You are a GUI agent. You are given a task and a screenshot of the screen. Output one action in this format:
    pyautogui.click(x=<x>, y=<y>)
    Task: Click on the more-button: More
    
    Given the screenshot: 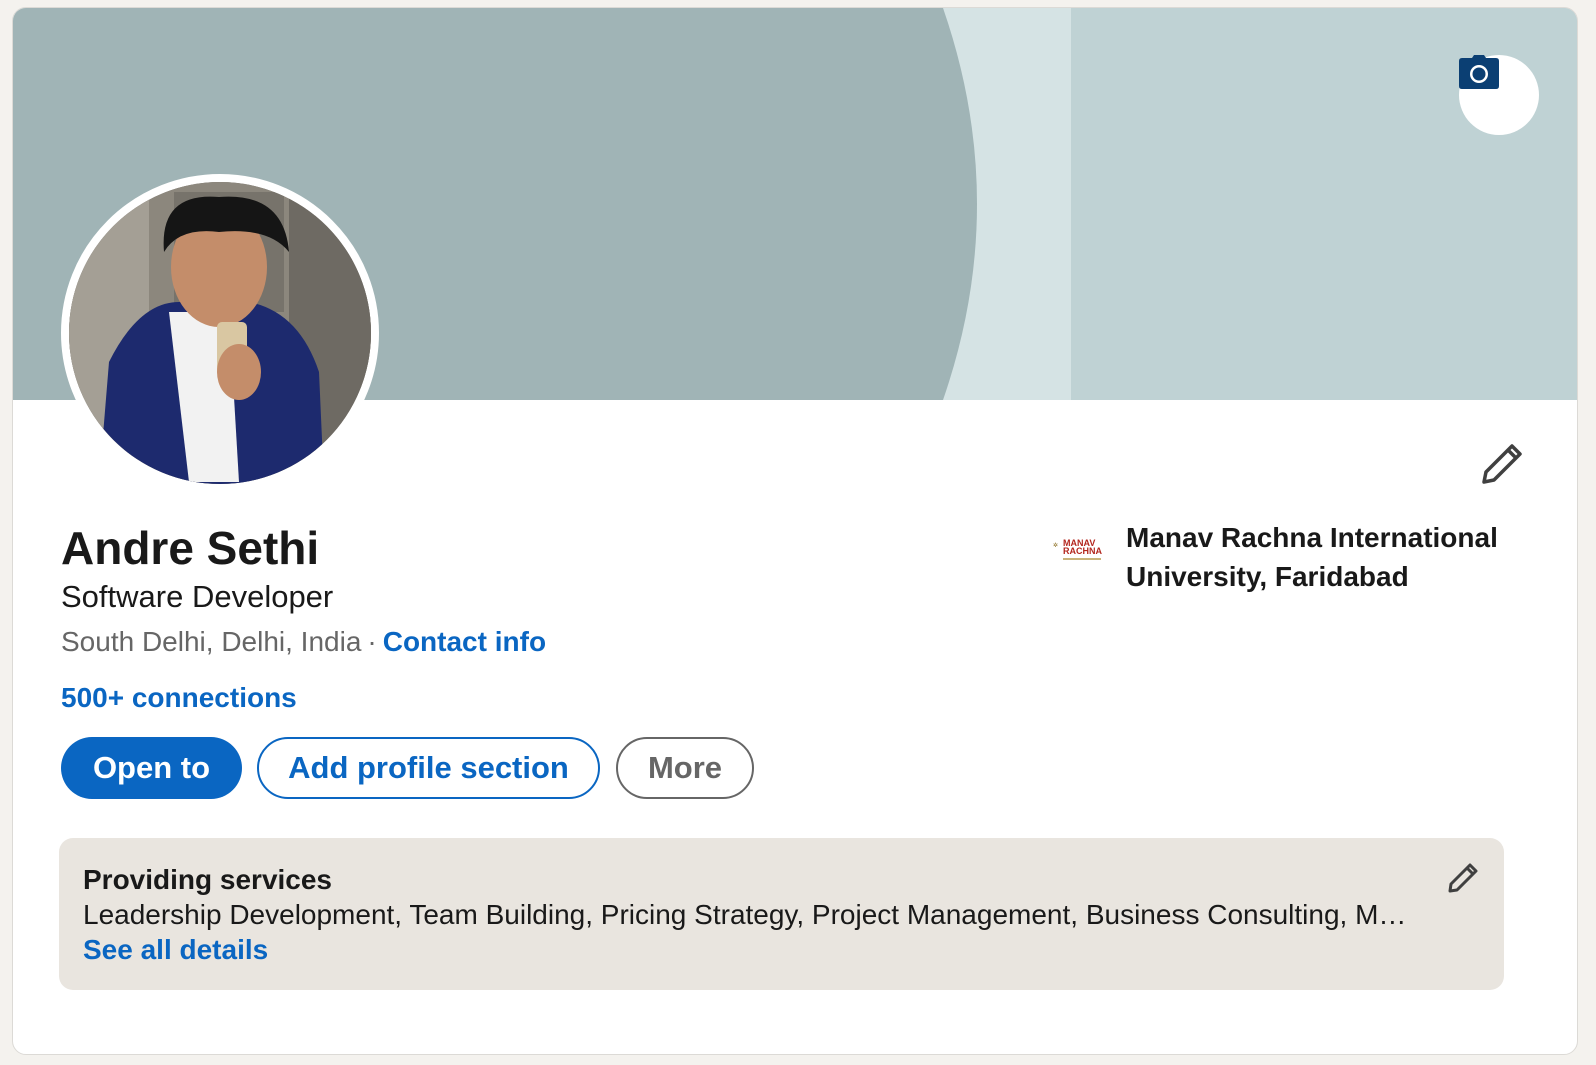 What is the action you would take?
    pyautogui.click(x=685, y=768)
    